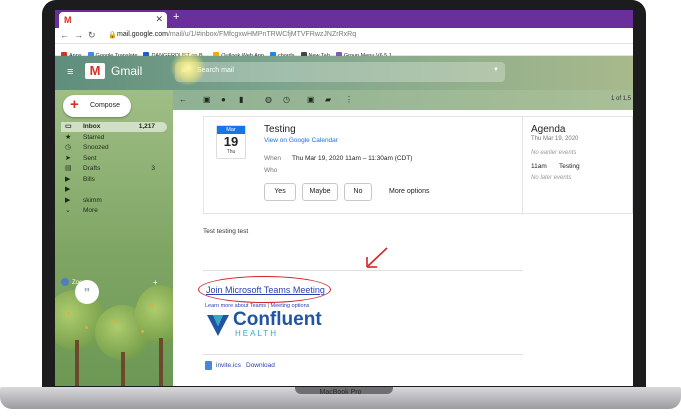 This screenshot has height=416, width=681. What do you see at coordinates (271, 170) in the screenshot?
I see `who-label: Who` at bounding box center [271, 170].